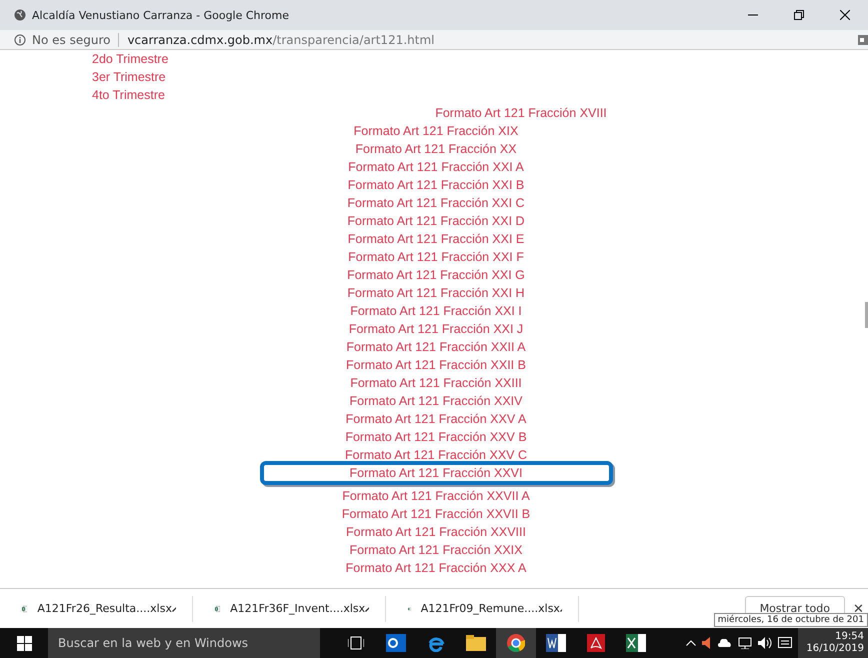  What do you see at coordinates (436, 496) in the screenshot?
I see `format-link: Formato Art 121 Fracción XXVII A` at bounding box center [436, 496].